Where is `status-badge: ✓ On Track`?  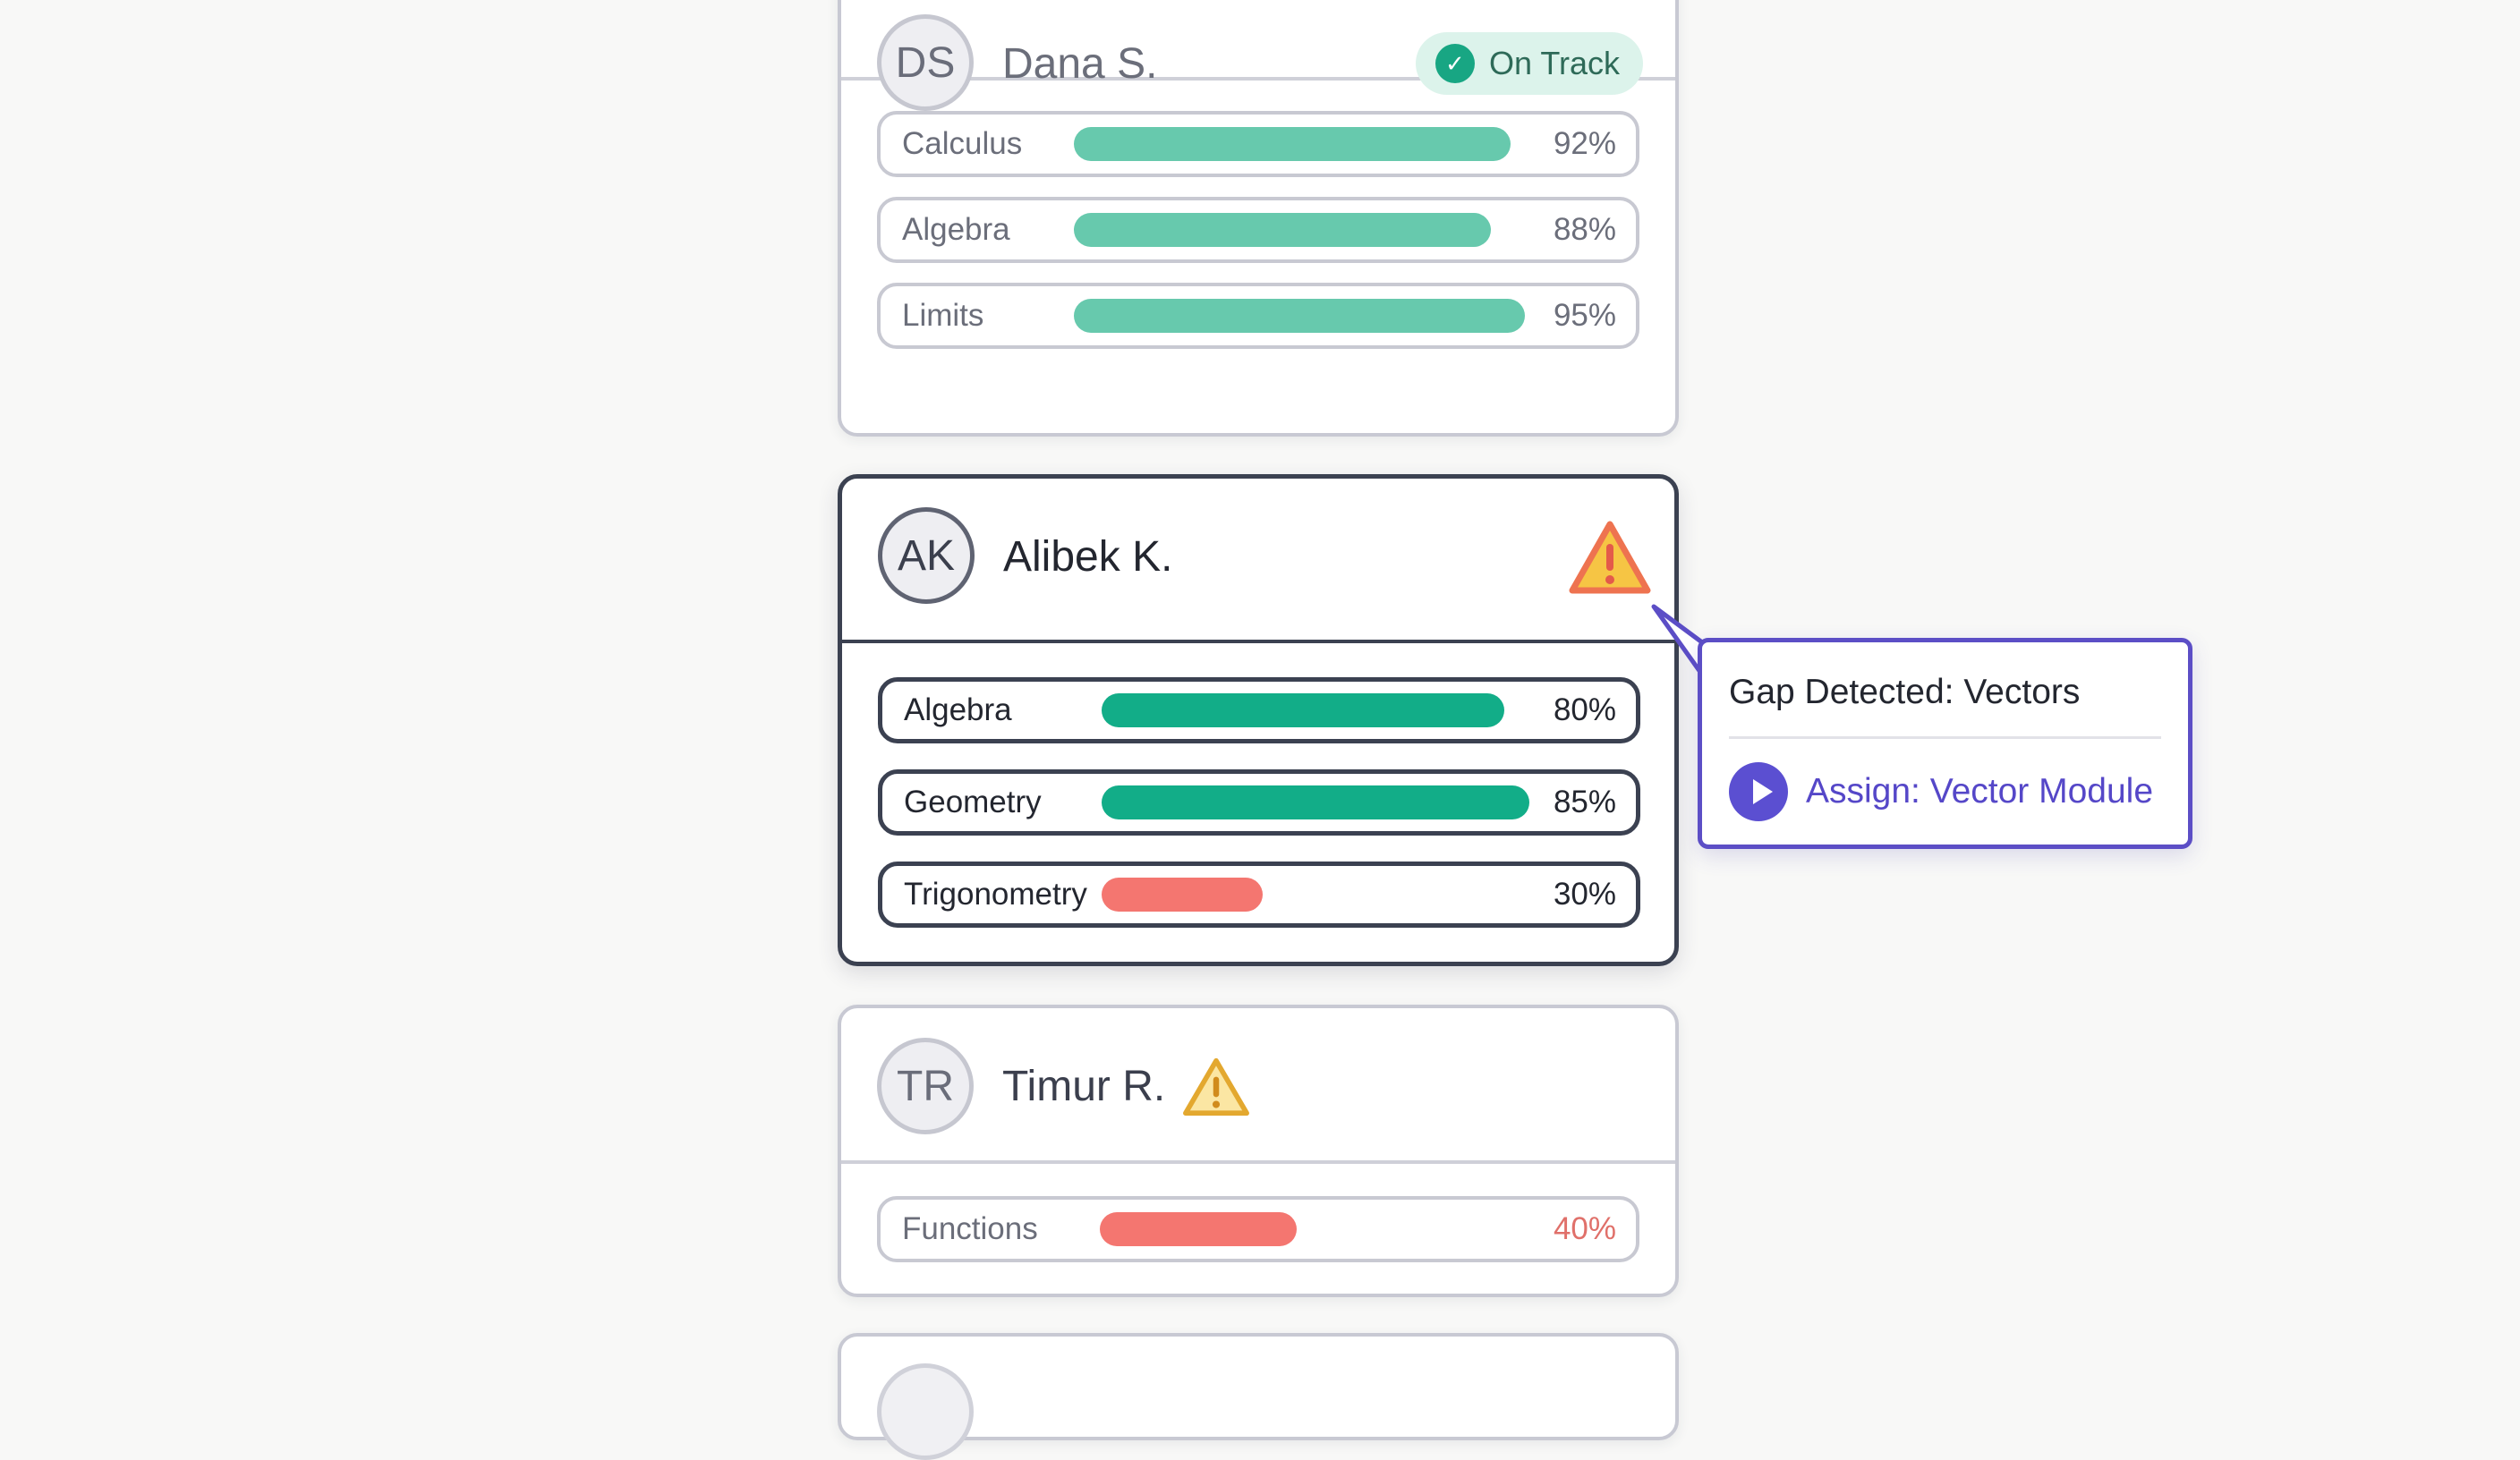 status-badge: ✓ On Track is located at coordinates (1529, 64).